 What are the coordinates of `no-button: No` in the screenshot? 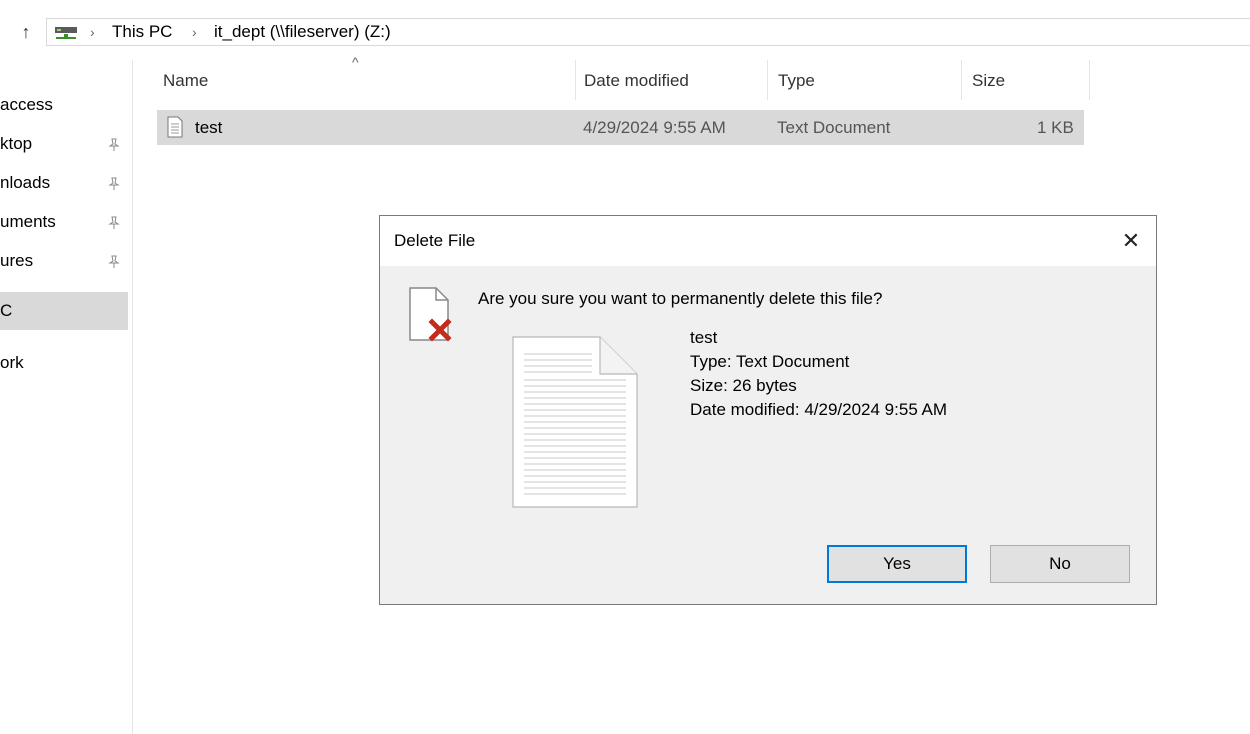 It's located at (1060, 564).